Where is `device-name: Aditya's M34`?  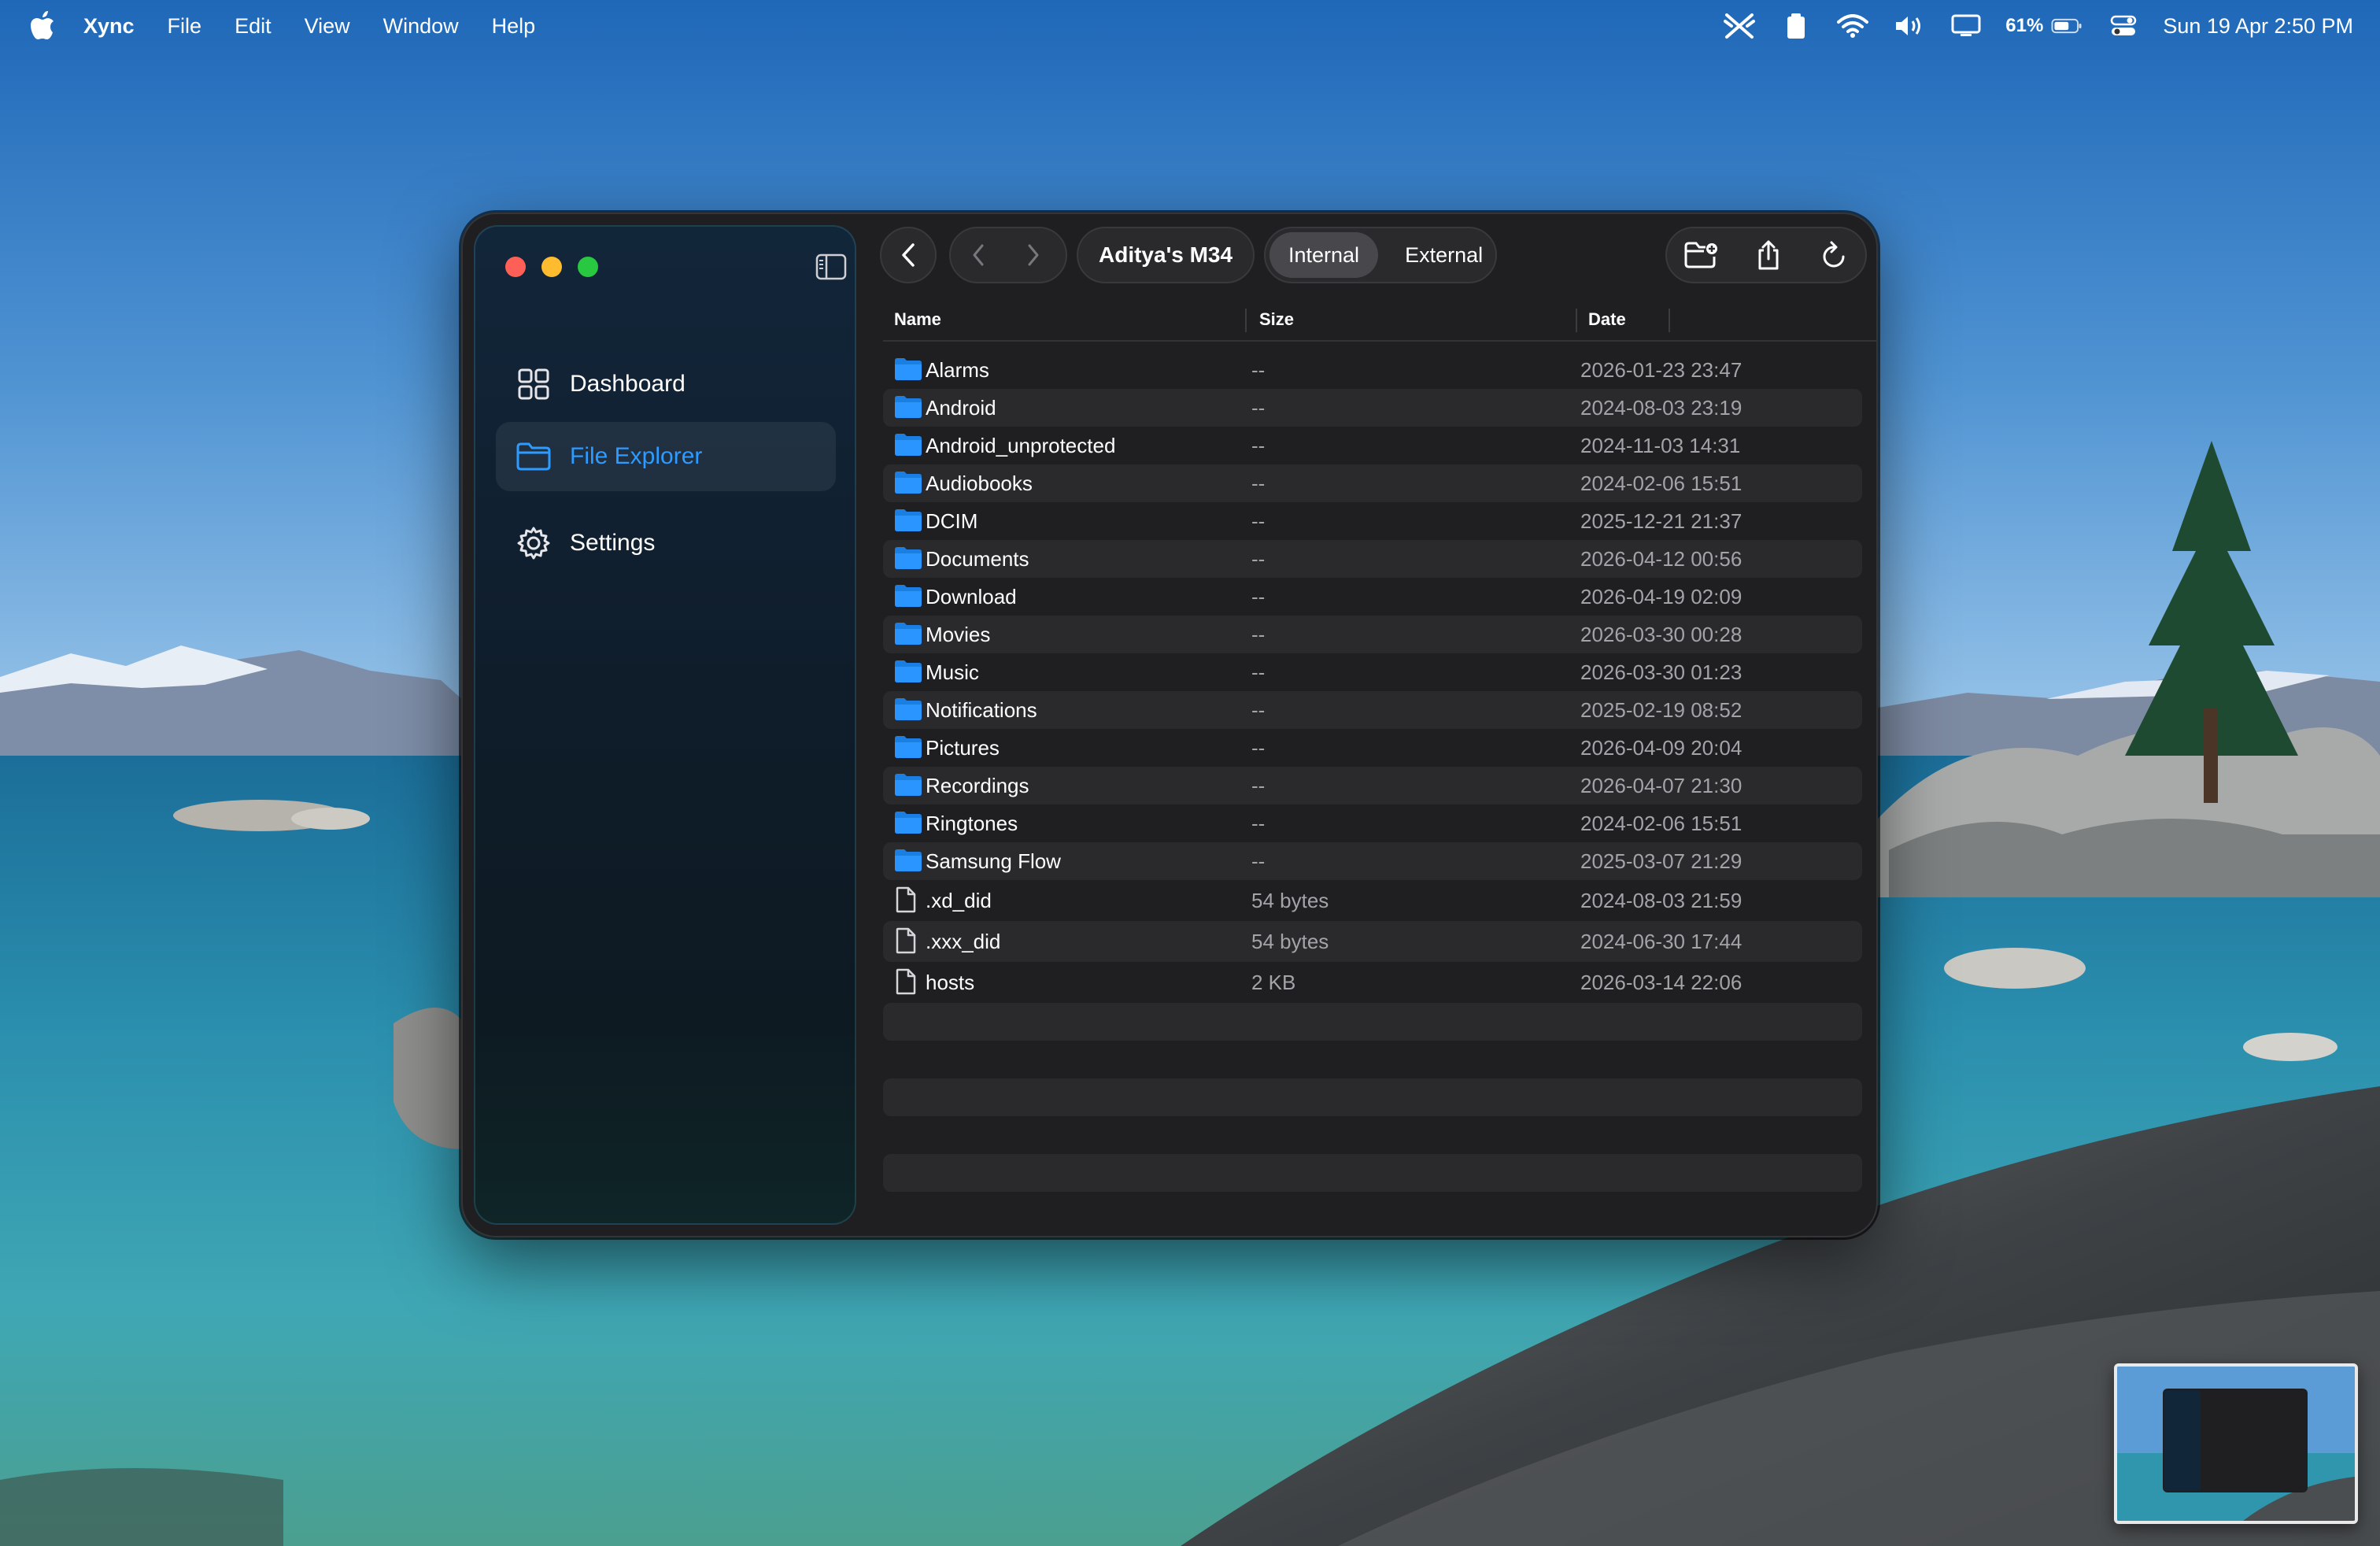 device-name: Aditya's M34 is located at coordinates (1166, 254).